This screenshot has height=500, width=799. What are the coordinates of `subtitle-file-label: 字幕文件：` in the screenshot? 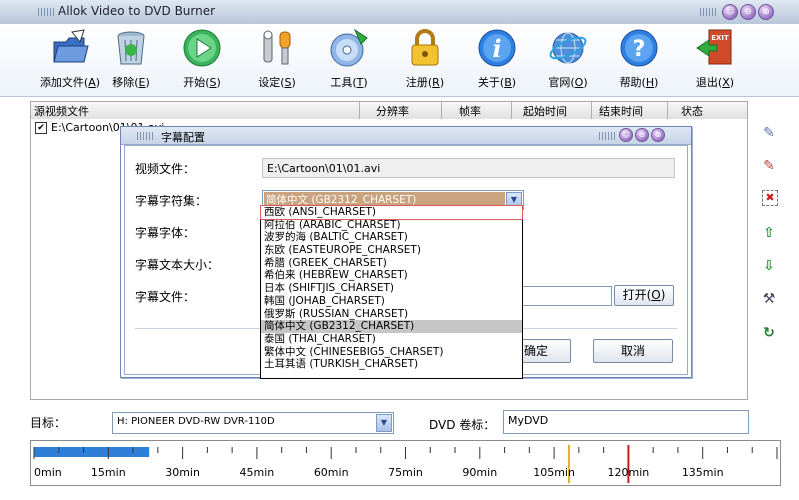 It's located at (165, 297).